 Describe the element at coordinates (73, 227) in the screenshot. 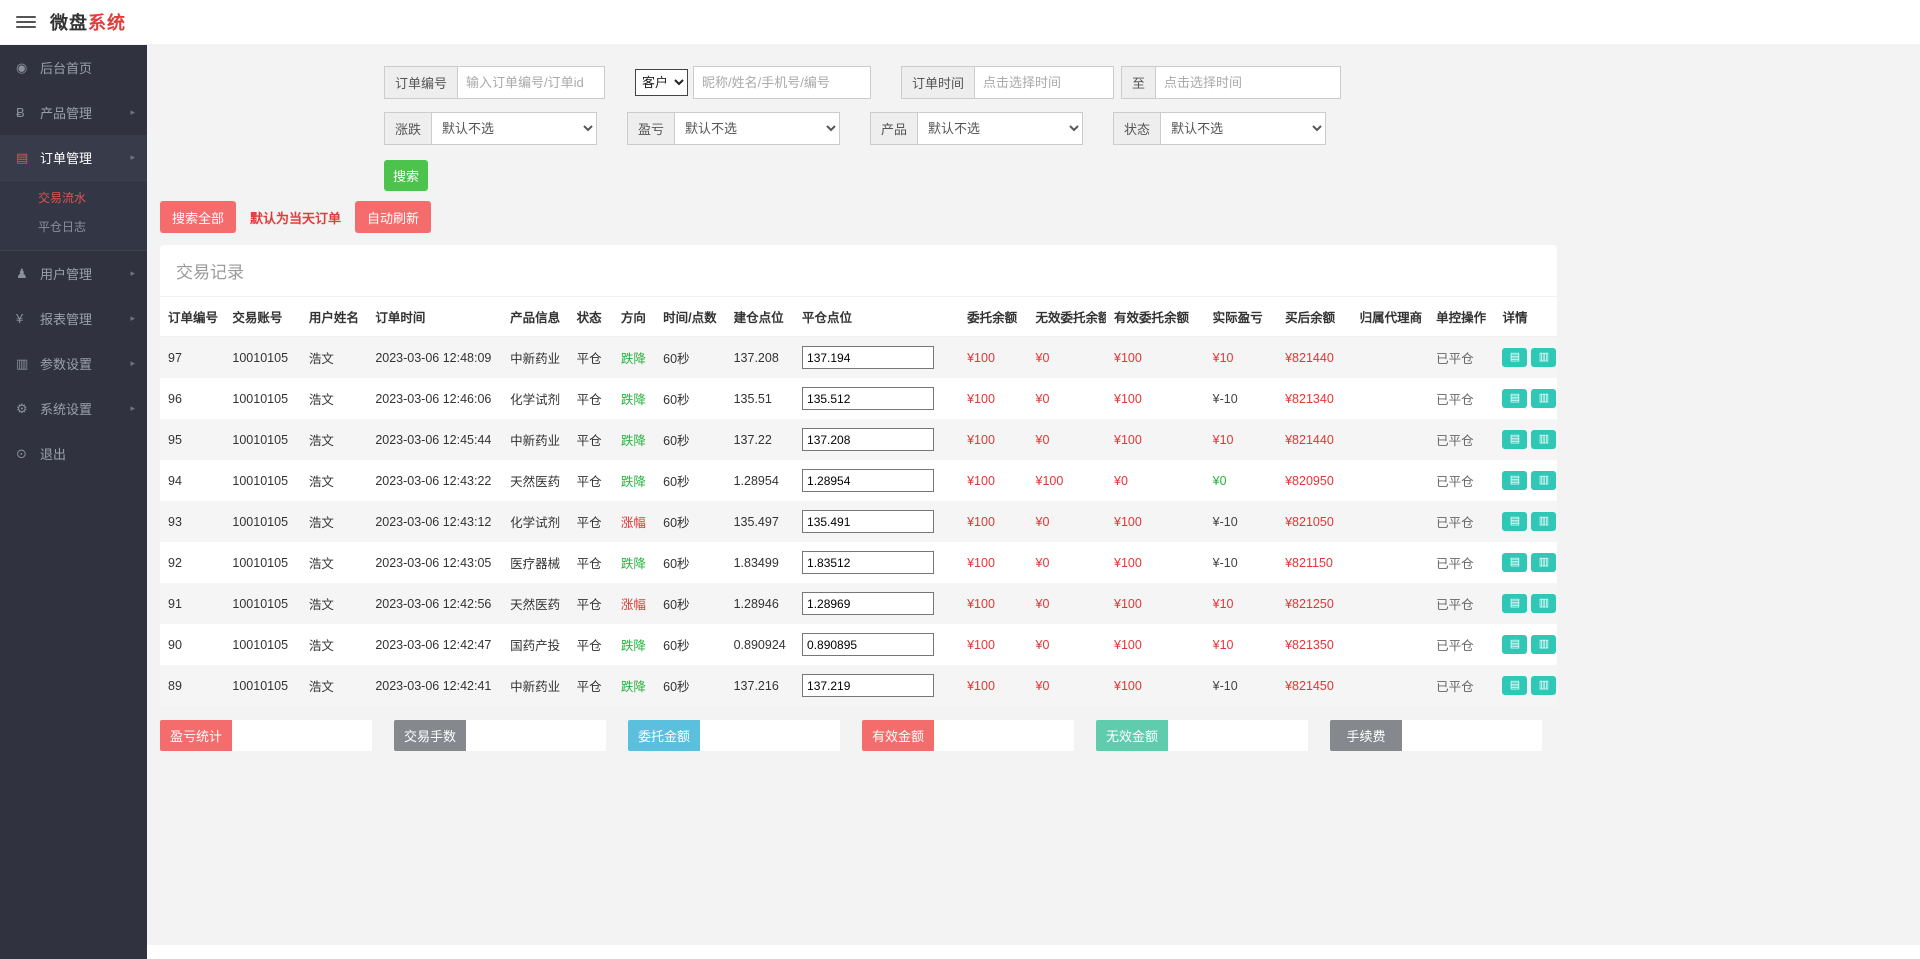

I see `sidebar-subitem-close-log: 平仓日志` at that location.